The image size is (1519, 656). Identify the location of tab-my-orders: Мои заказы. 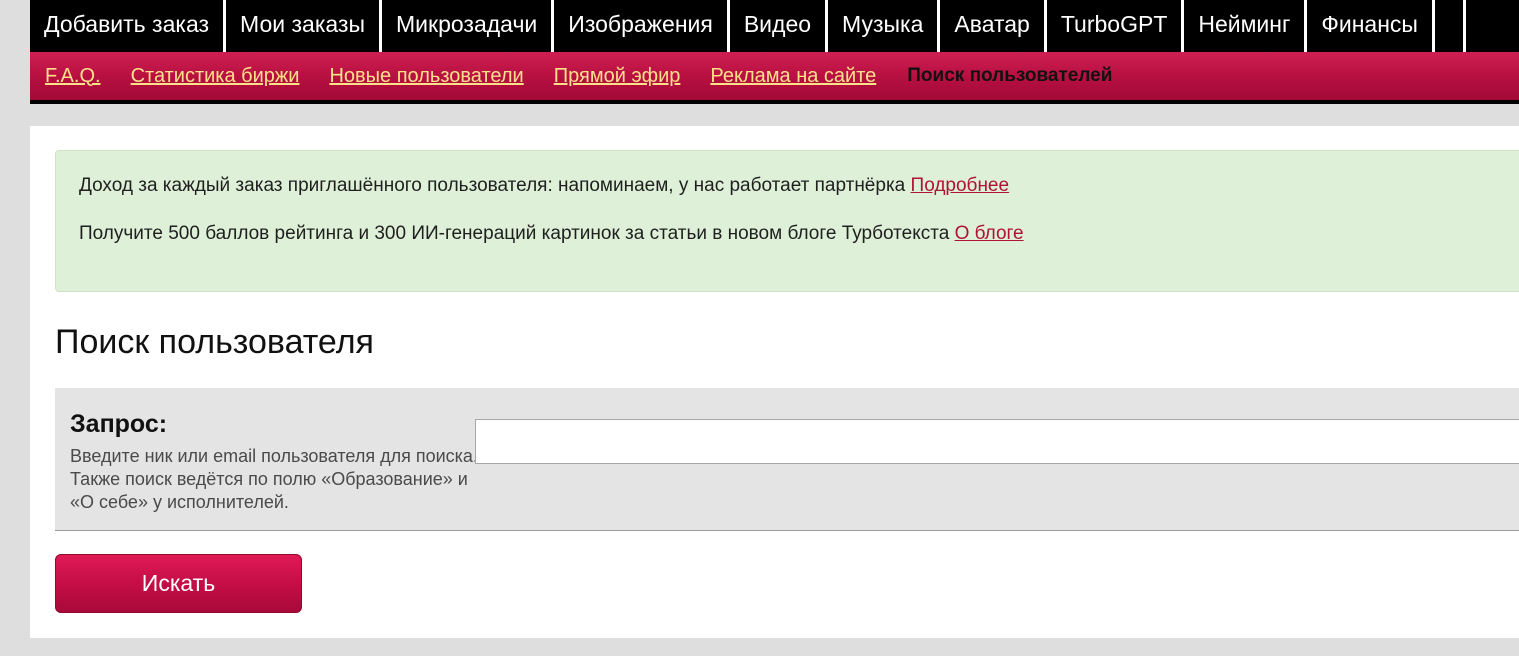
(304, 26).